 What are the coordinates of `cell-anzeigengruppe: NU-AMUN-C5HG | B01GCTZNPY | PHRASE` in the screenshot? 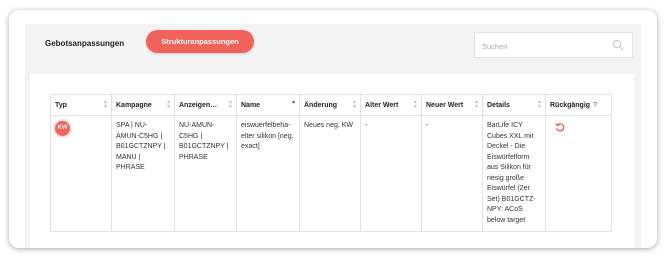 It's located at (205, 173).